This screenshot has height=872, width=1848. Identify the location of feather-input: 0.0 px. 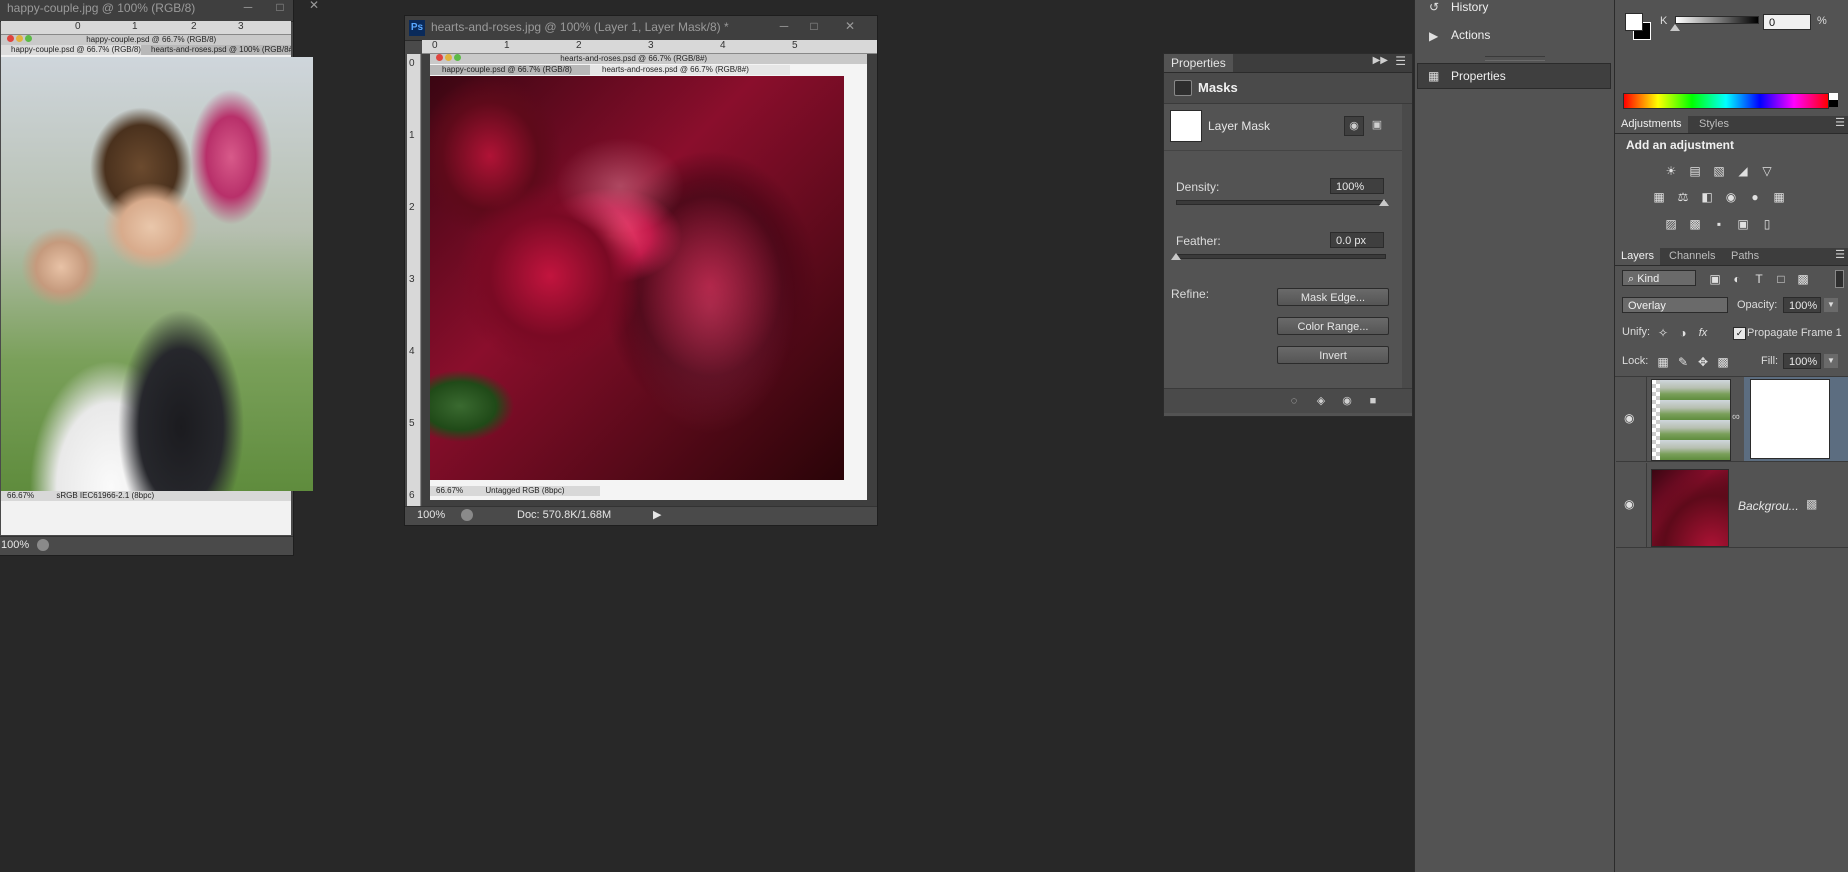
(1357, 240).